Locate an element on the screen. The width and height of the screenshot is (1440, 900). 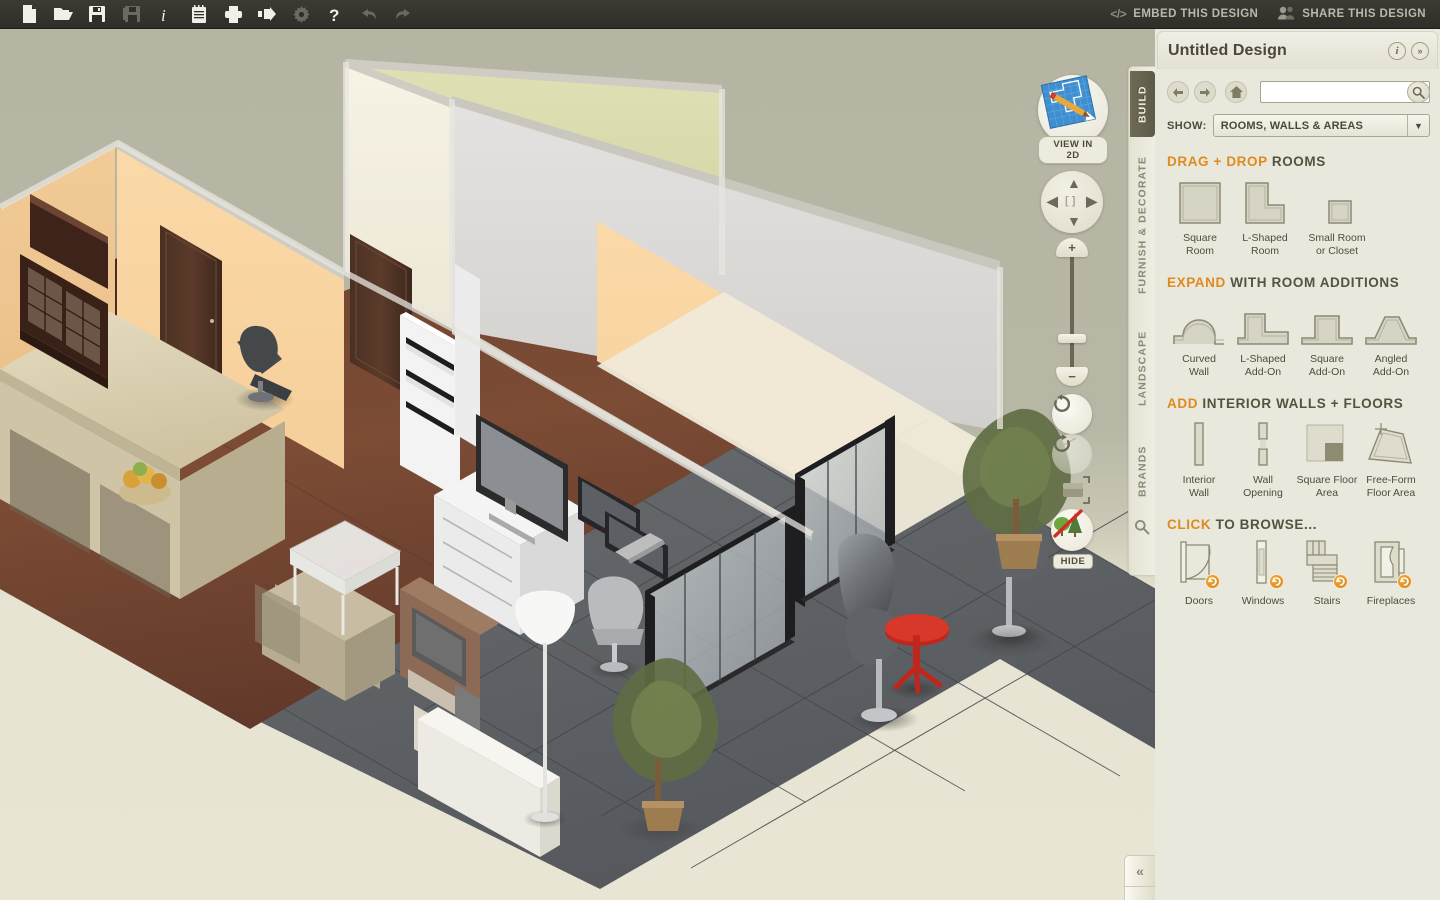
zoom-in-button: + is located at coordinates (1072, 247).